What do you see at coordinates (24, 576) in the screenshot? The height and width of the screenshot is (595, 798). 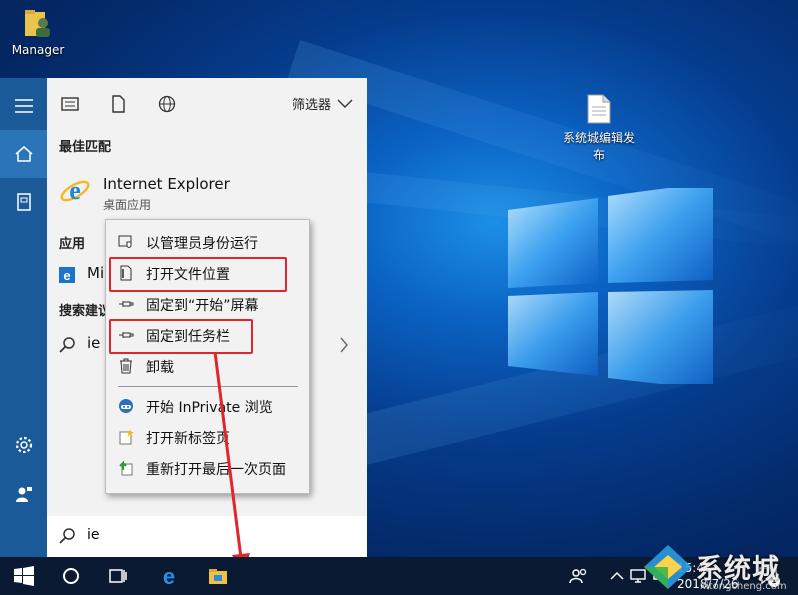 I see `windows-start-icon` at bounding box center [24, 576].